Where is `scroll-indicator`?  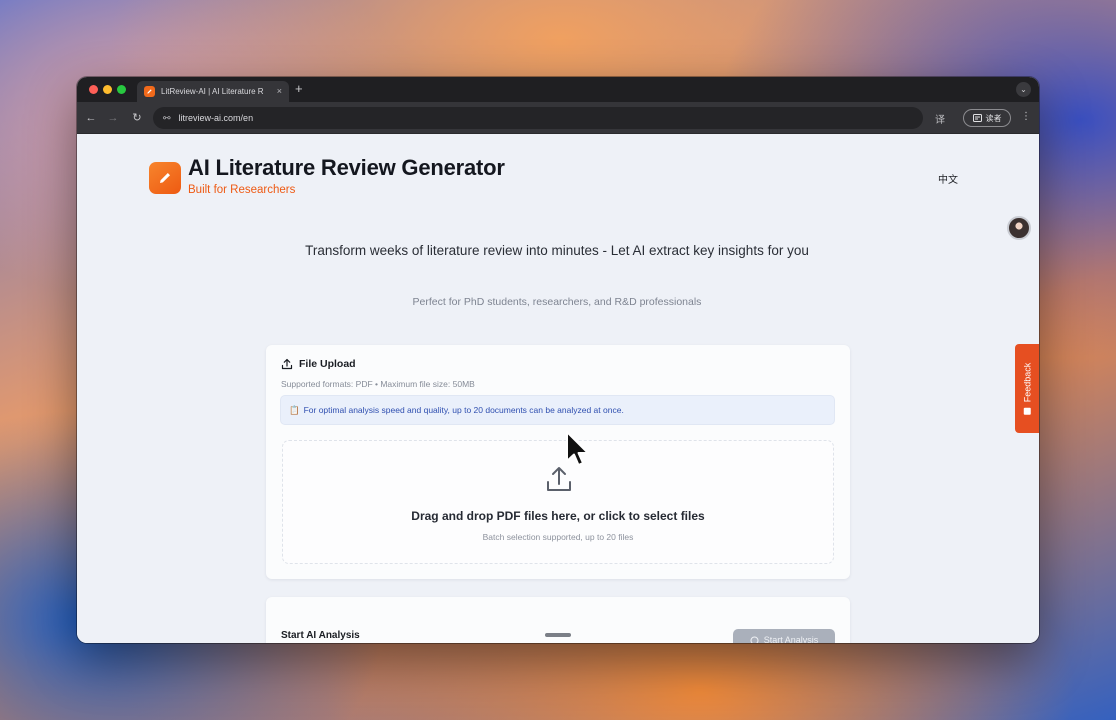 scroll-indicator is located at coordinates (558, 635).